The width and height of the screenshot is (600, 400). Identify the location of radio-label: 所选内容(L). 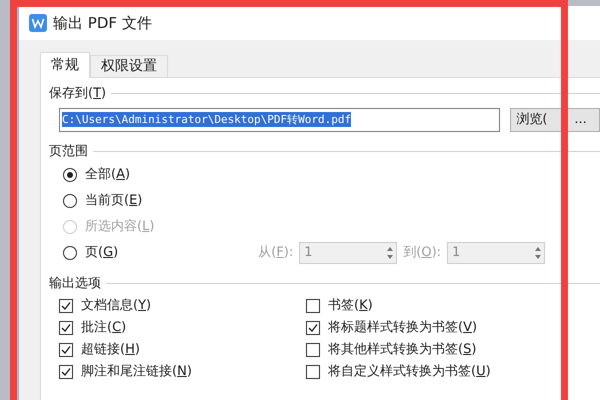
(119, 227).